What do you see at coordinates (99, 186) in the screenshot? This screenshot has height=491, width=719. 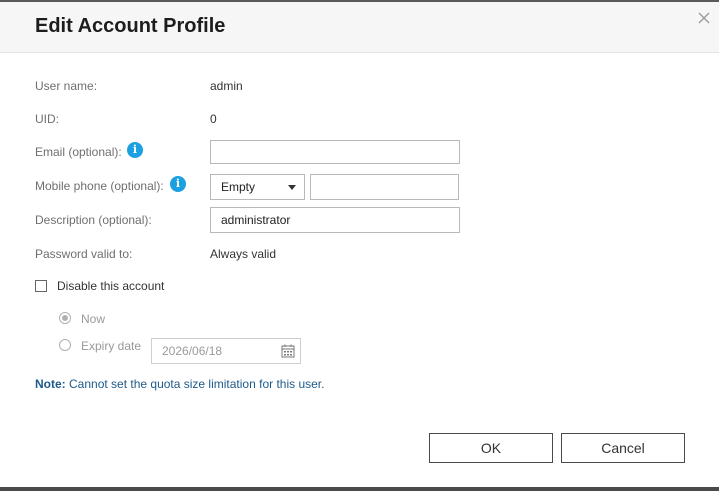 I see `mobile-phone-label: Mobile phone (optional):` at bounding box center [99, 186].